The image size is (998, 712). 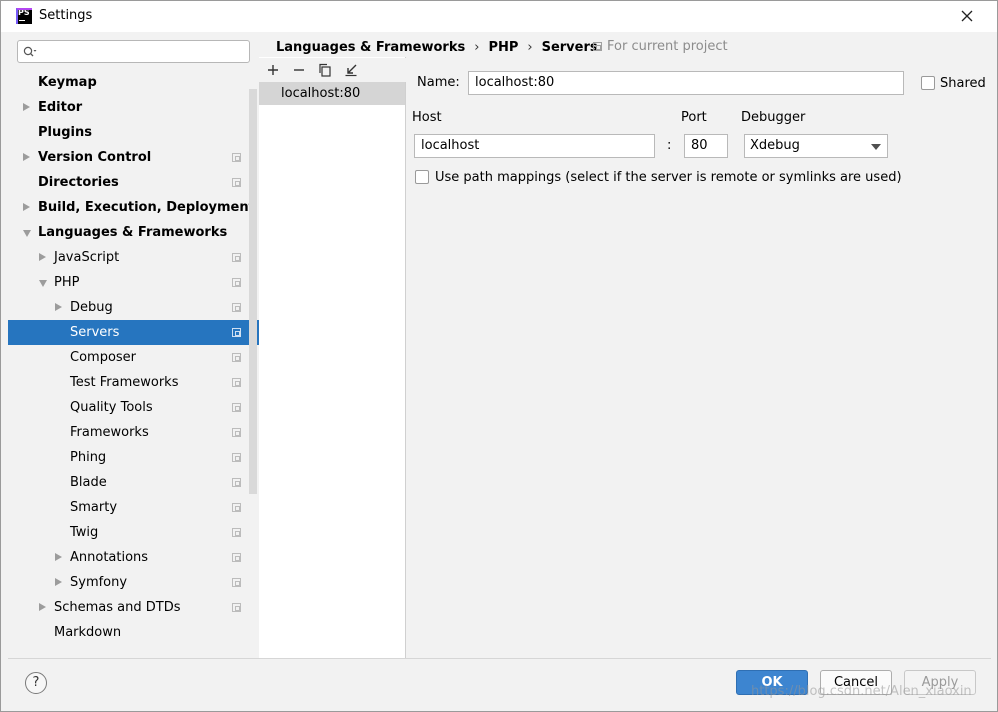 What do you see at coordinates (133, 507) in the screenshot?
I see `tree-item-smarty: Smarty` at bounding box center [133, 507].